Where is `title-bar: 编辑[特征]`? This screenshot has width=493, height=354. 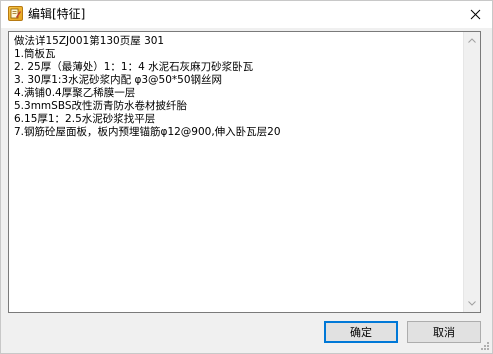
title-bar: 编辑[特征] is located at coordinates (246, 14).